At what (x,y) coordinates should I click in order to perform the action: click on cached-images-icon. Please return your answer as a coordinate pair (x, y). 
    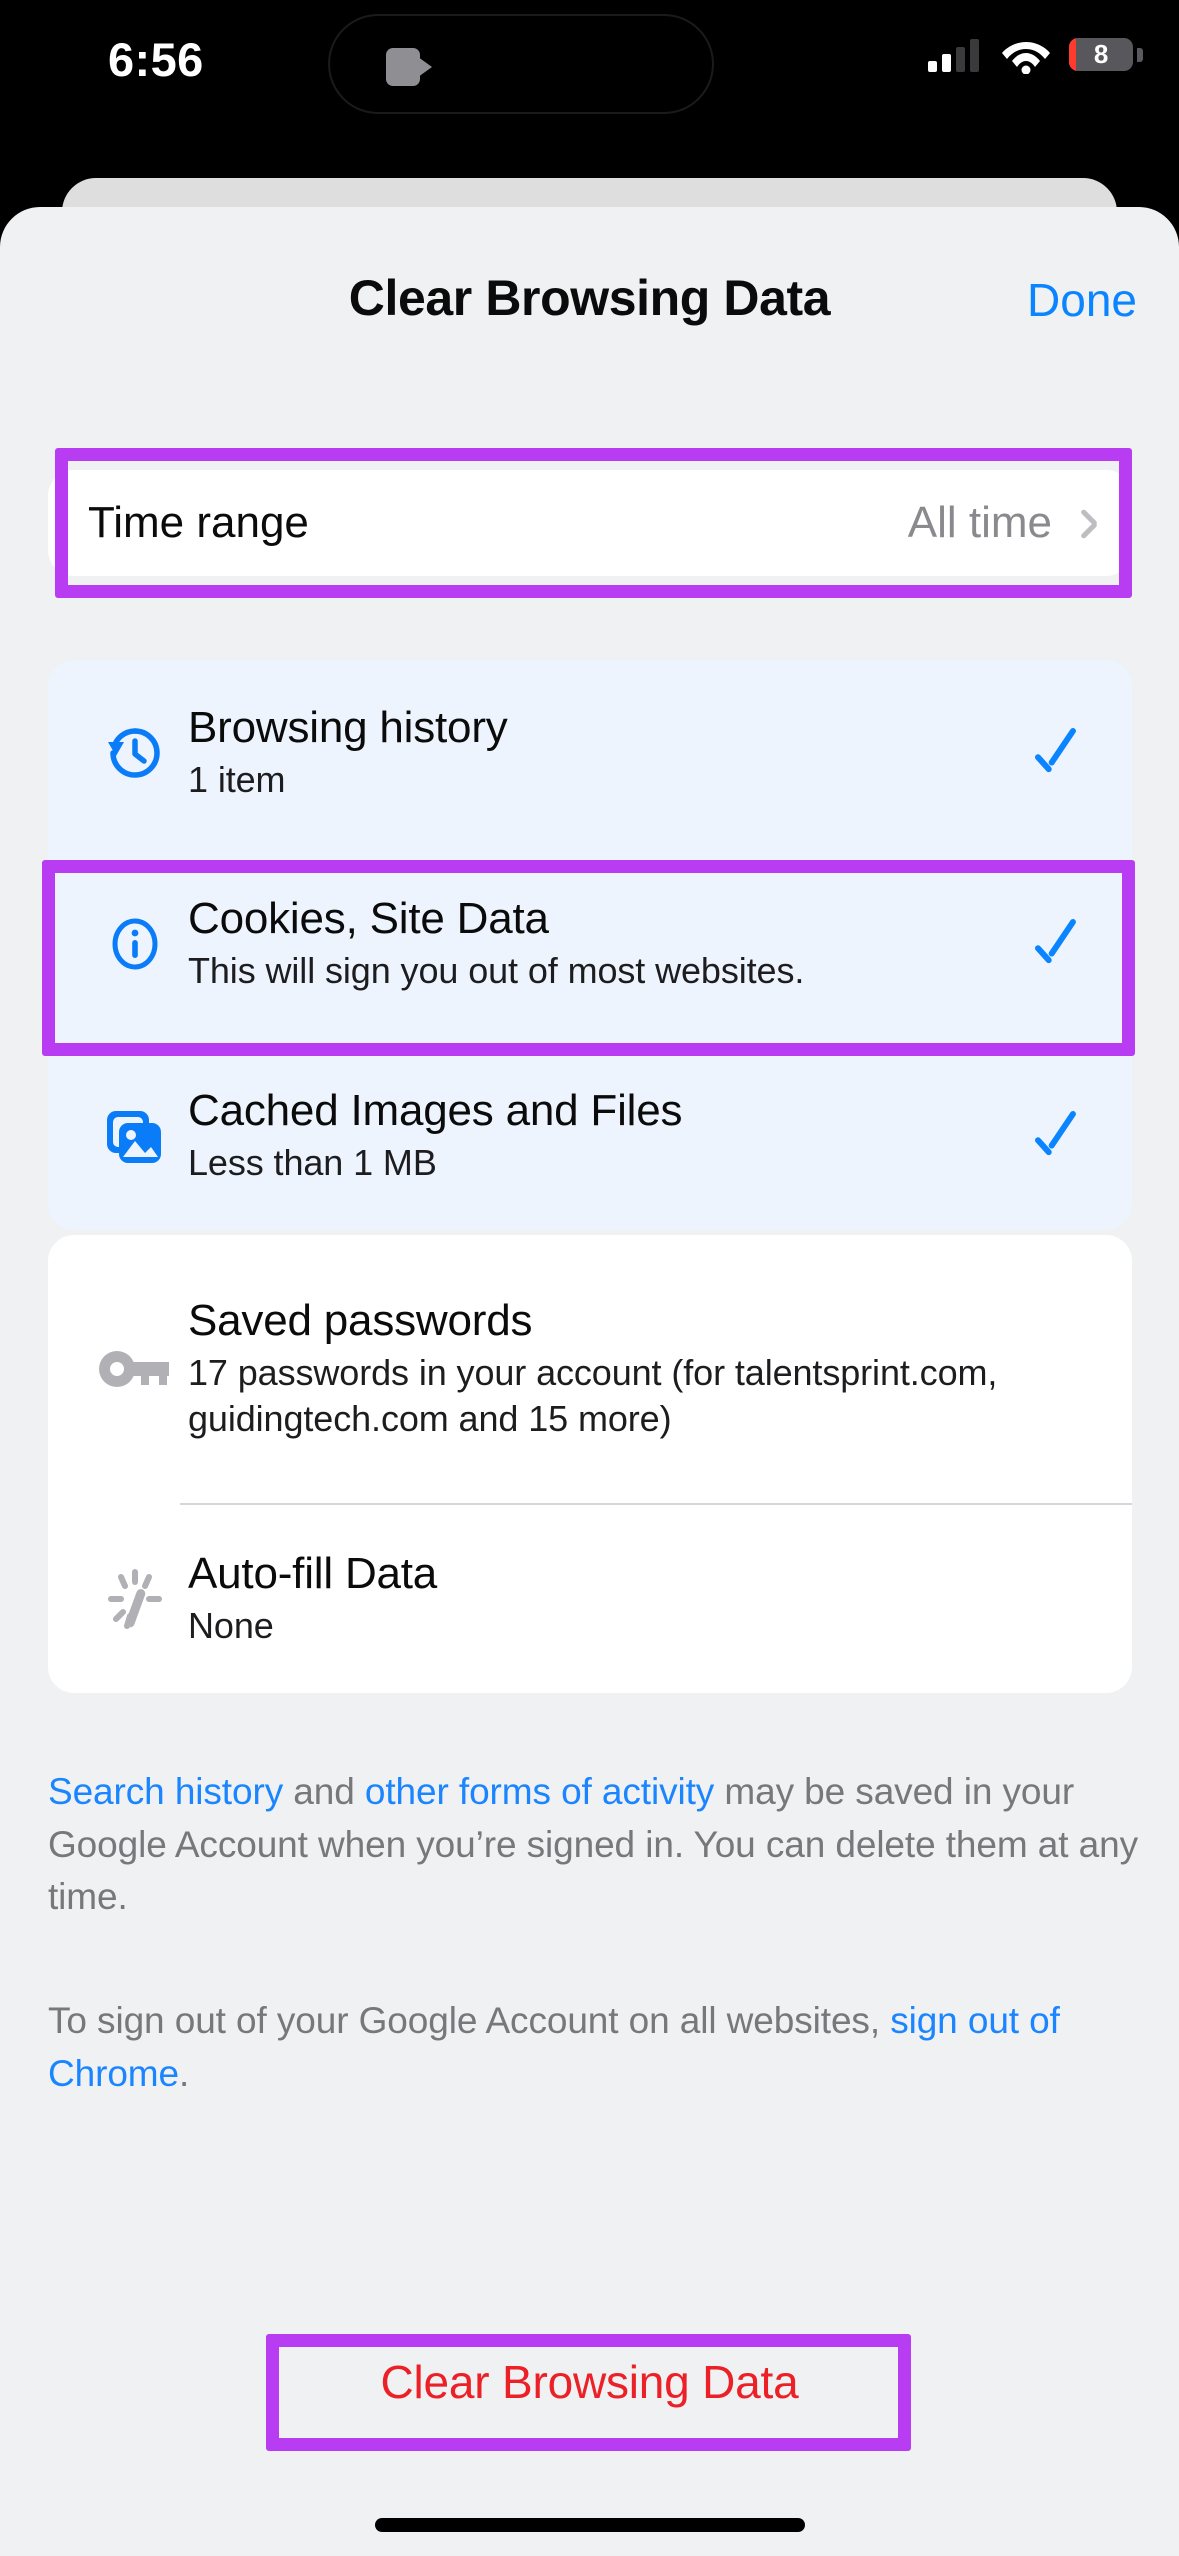
    Looking at the image, I should click on (135, 1136).